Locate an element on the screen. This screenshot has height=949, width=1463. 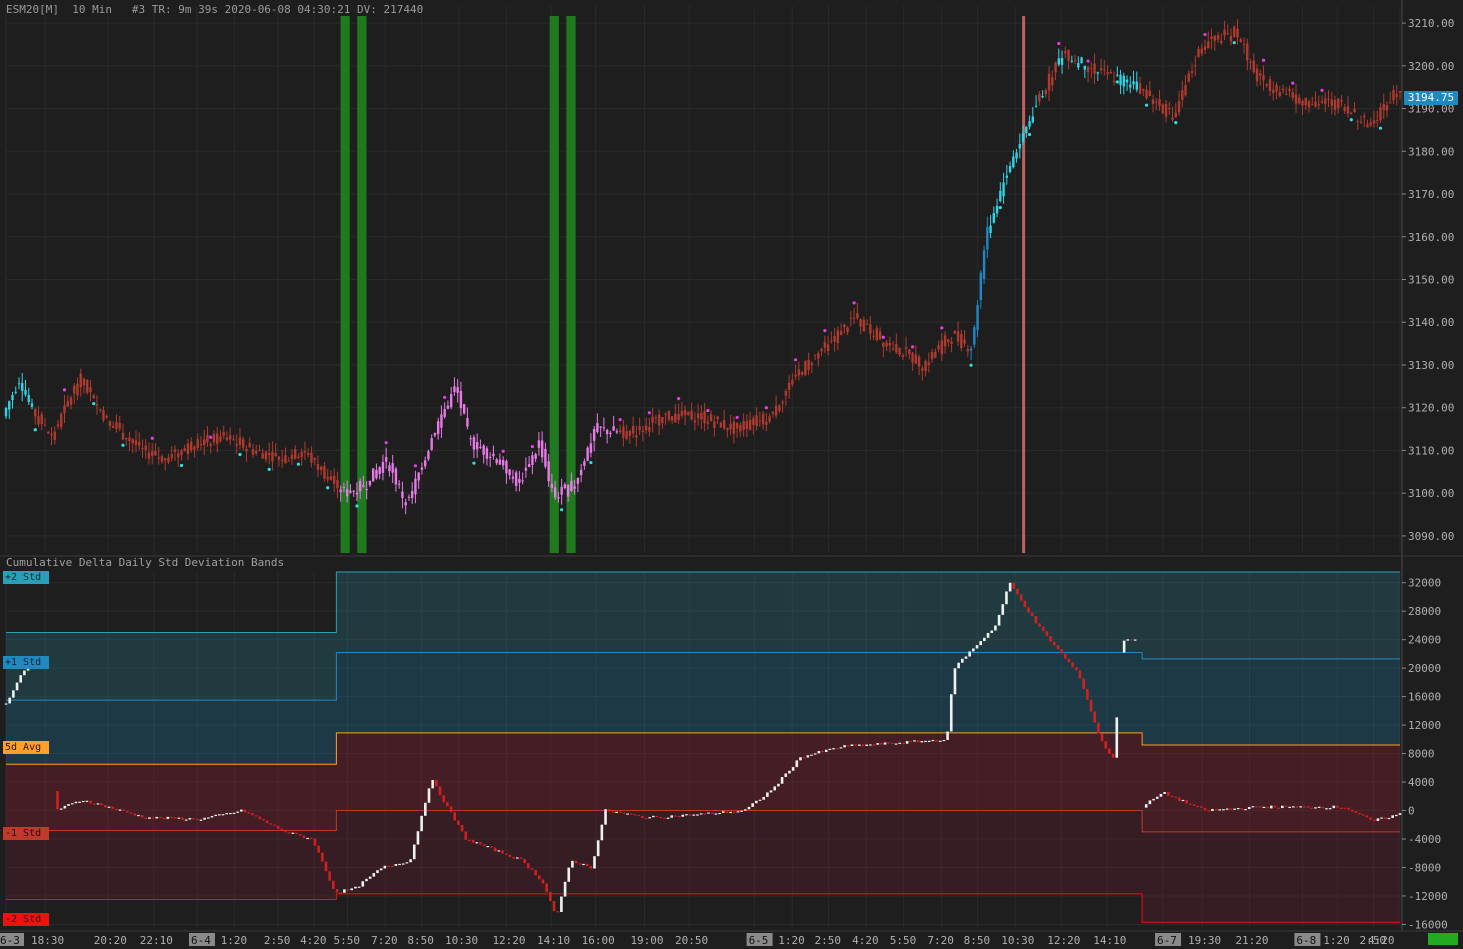
delta-tick-label: 32000 is located at coordinates (1424, 583).